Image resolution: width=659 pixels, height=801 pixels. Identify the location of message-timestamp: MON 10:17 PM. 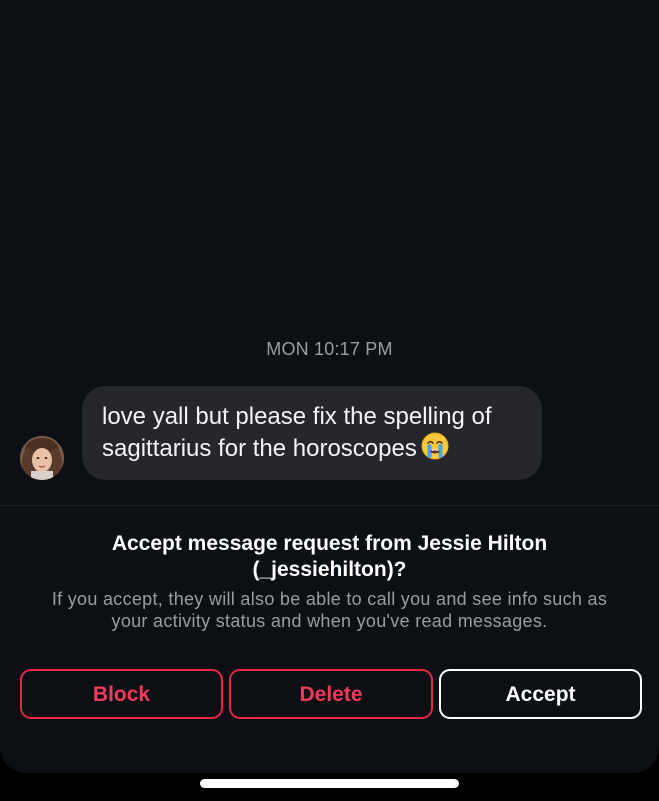
(329, 349).